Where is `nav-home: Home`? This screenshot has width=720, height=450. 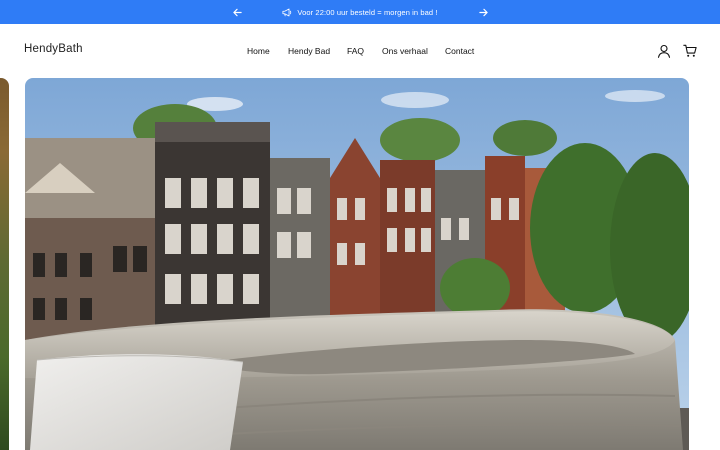 nav-home: Home is located at coordinates (258, 51).